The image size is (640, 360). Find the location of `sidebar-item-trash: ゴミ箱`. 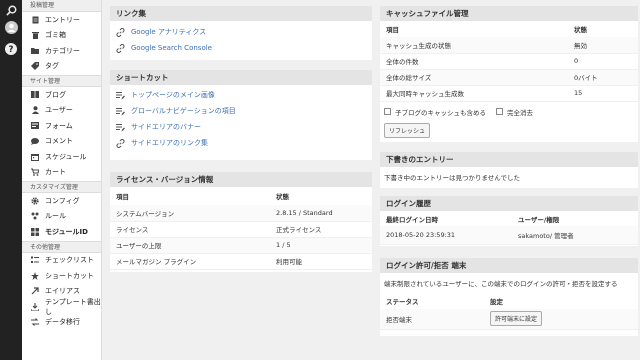

sidebar-item-trash: ゴミ箱 is located at coordinates (61, 36).